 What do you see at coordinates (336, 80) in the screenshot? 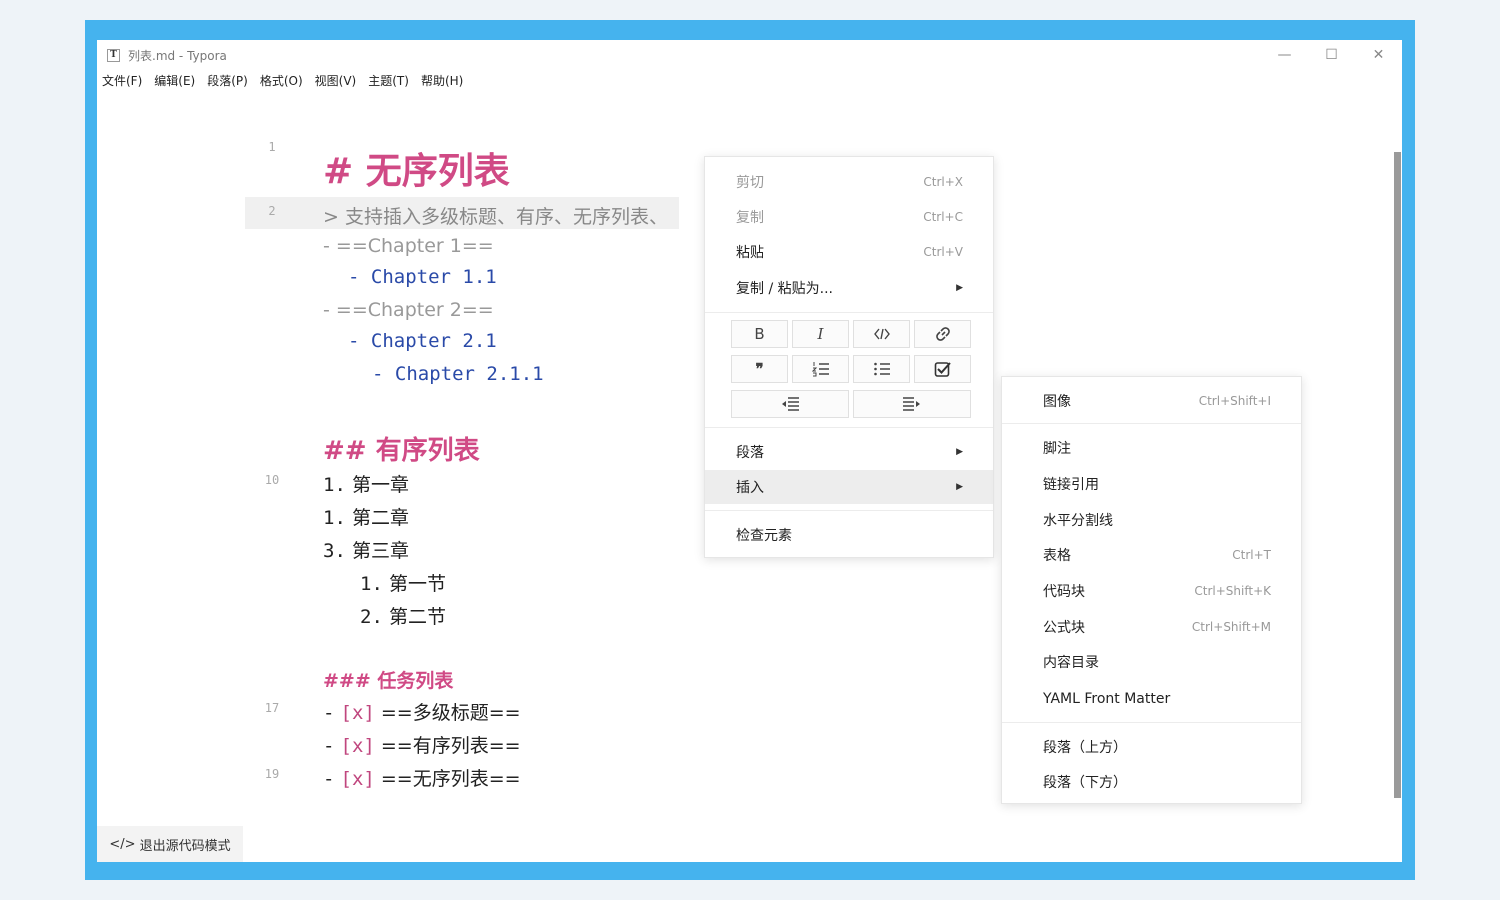
I see `menu-view: 视图(V)` at bounding box center [336, 80].